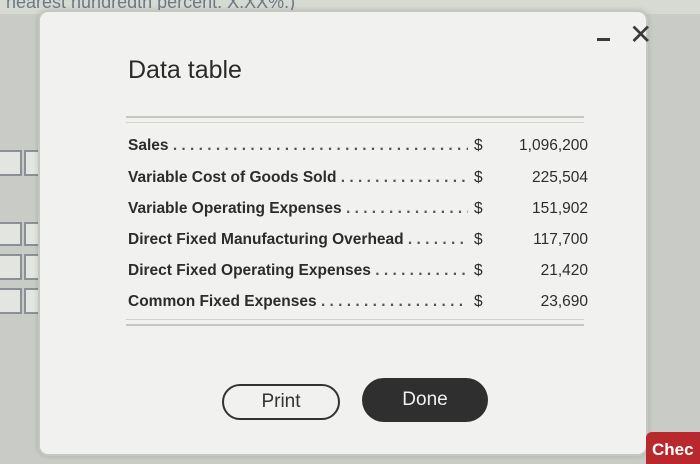 This screenshot has width=700, height=464. Describe the element at coordinates (425, 400) in the screenshot. I see `done-button: Done` at that location.